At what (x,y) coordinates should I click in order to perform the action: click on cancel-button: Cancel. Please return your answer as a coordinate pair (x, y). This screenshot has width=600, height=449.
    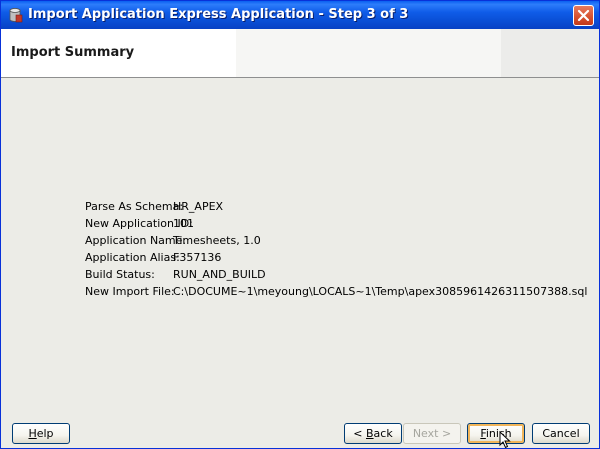
    Looking at the image, I should click on (561, 433).